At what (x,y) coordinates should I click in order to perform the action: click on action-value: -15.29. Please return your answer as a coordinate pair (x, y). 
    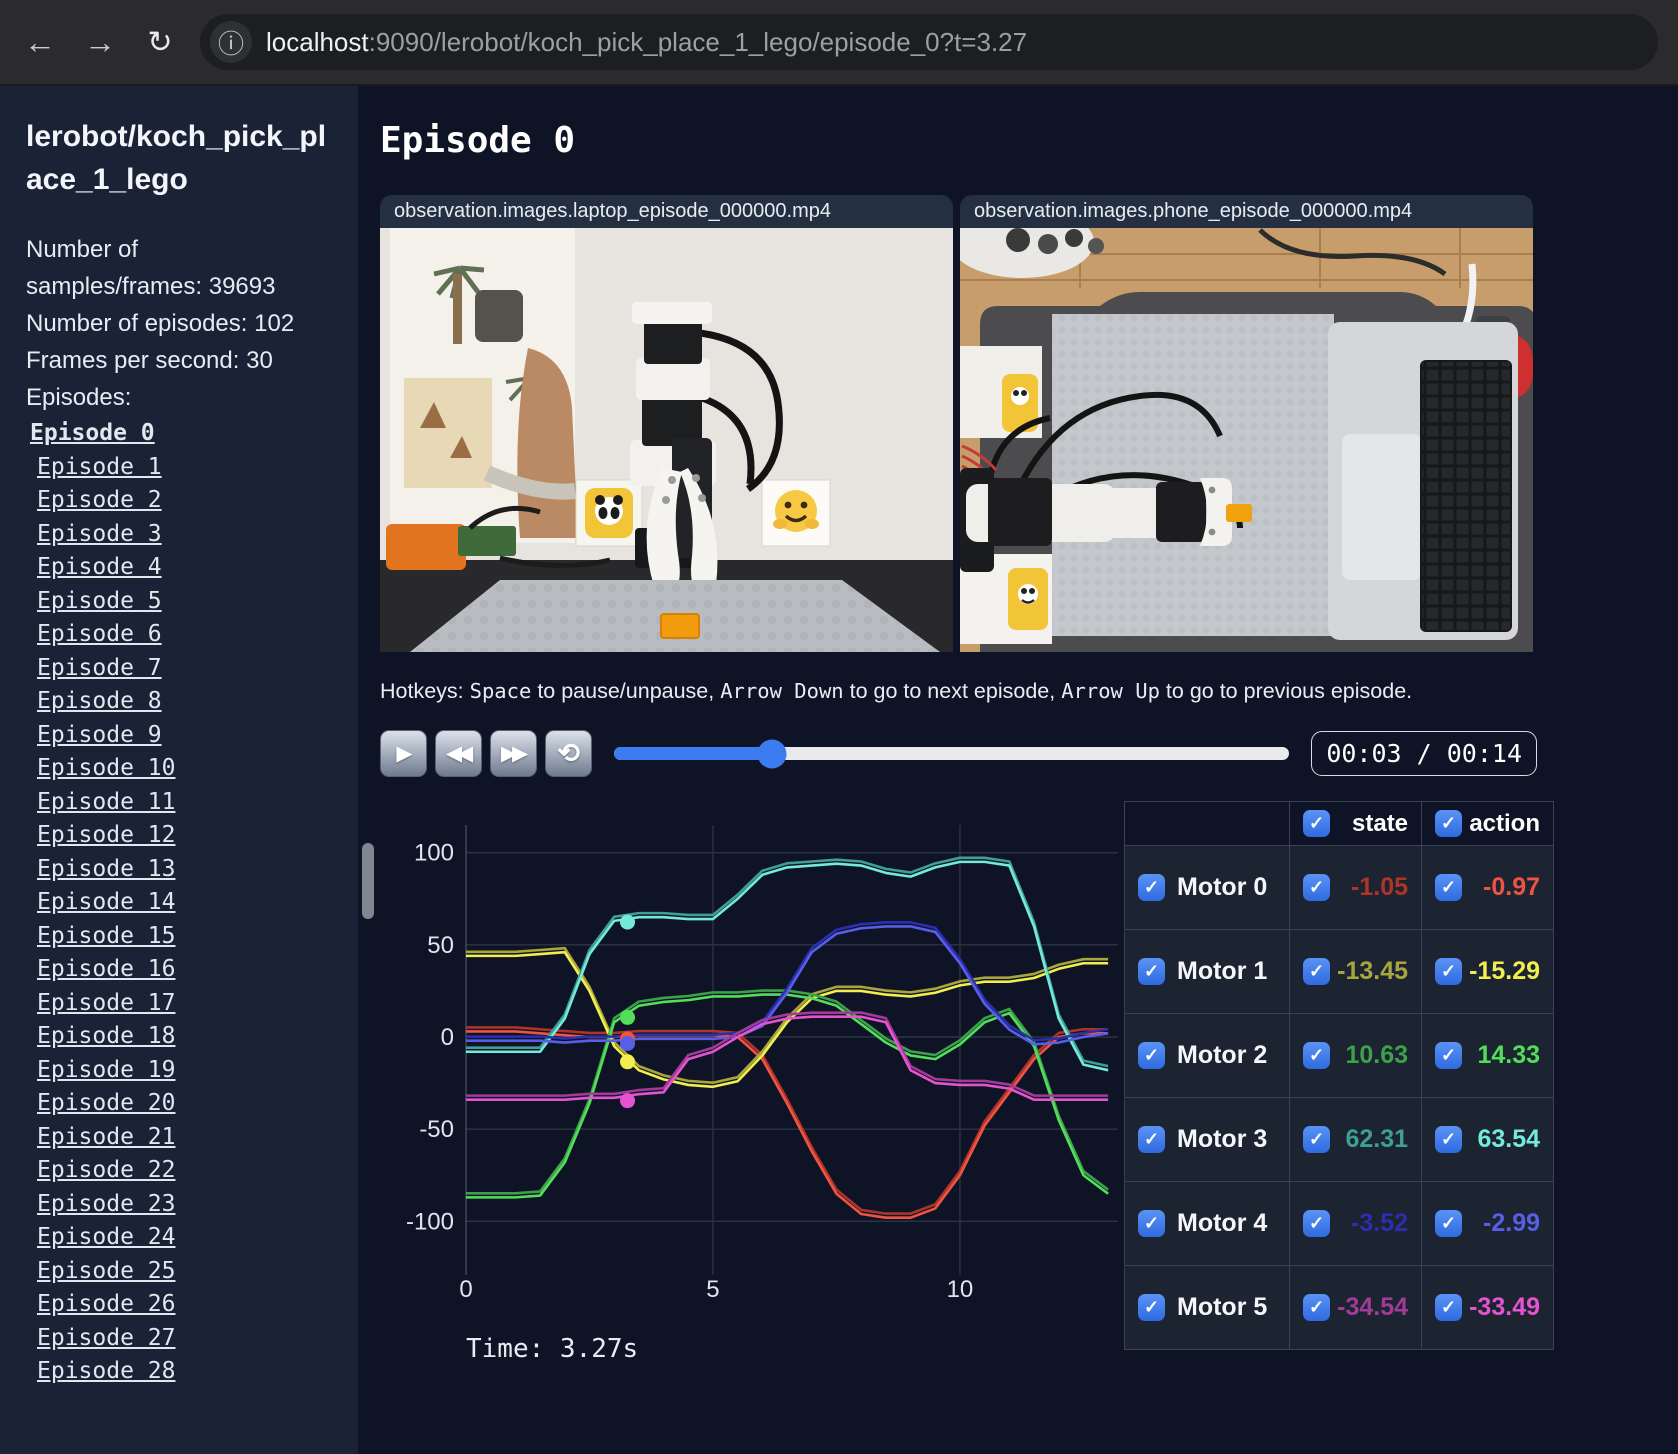
    Looking at the image, I should click on (1504, 971).